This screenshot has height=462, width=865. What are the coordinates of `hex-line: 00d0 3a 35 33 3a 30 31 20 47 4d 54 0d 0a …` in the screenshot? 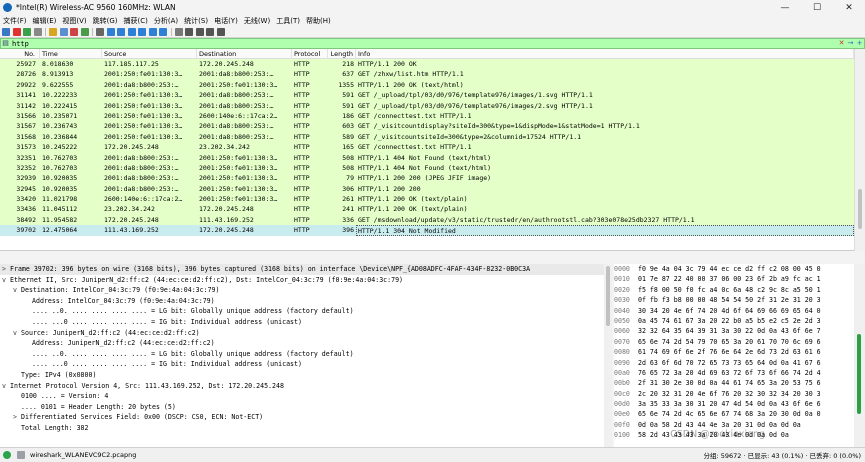 It's located at (734, 404).